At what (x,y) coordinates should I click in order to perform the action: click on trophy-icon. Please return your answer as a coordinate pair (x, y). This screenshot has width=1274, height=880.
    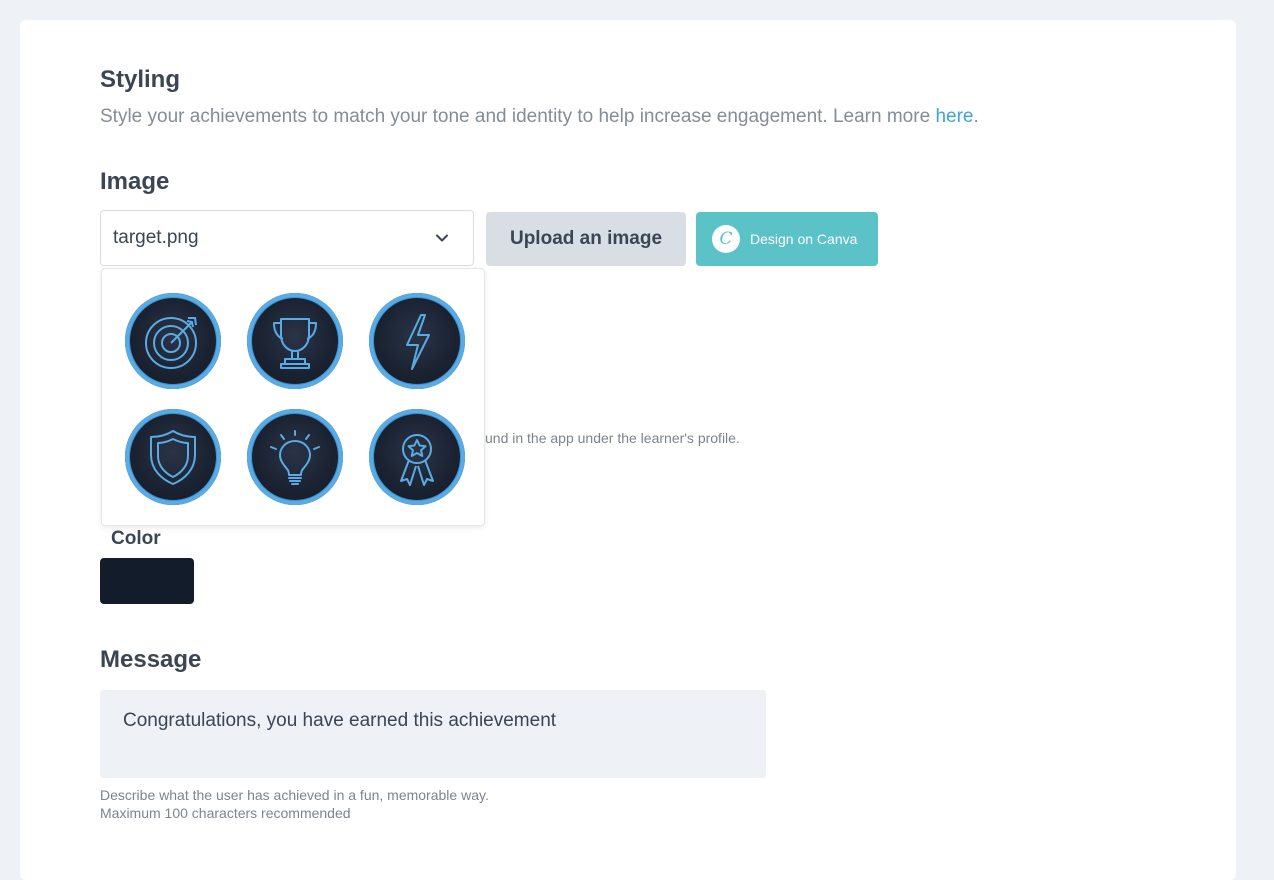
    Looking at the image, I should click on (295, 343).